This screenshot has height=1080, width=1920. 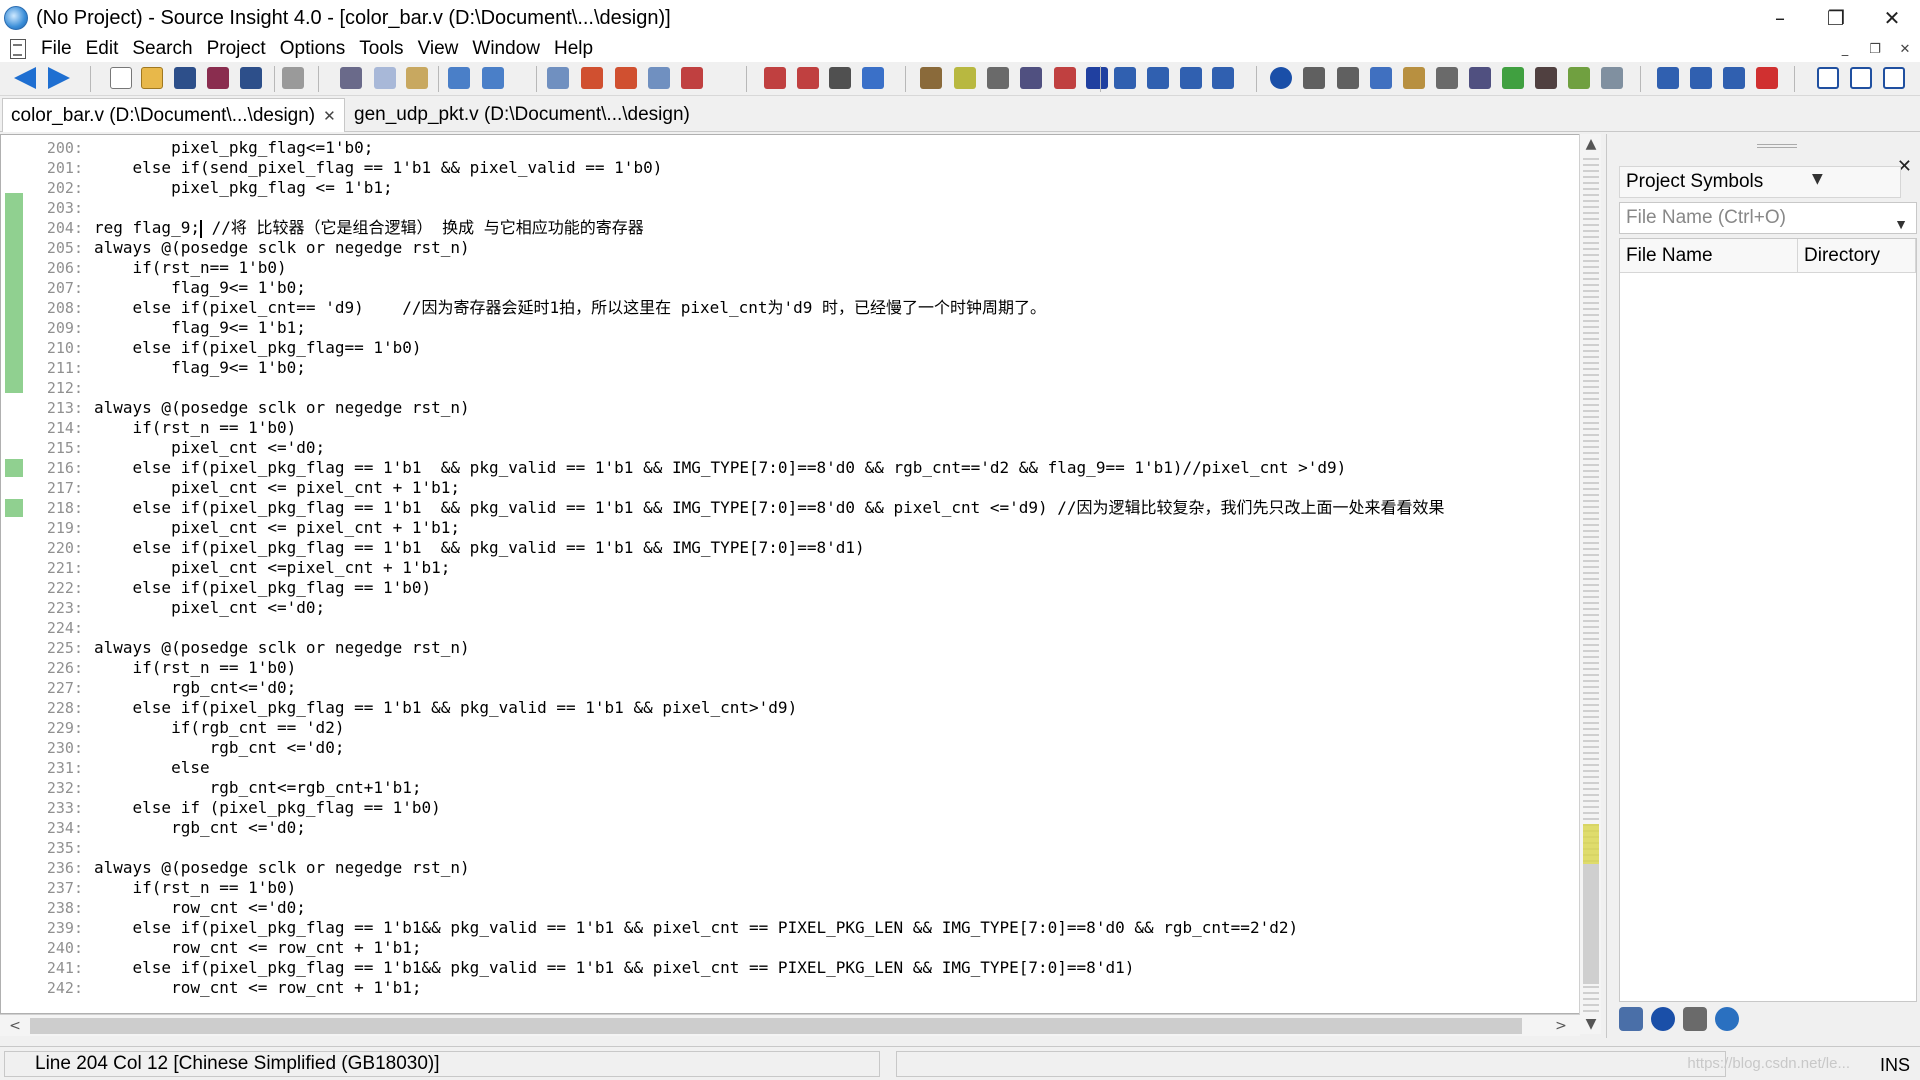 I want to click on code-line: 202: pixel_pkg_flag <= 1'b1;, so click(x=800, y=188).